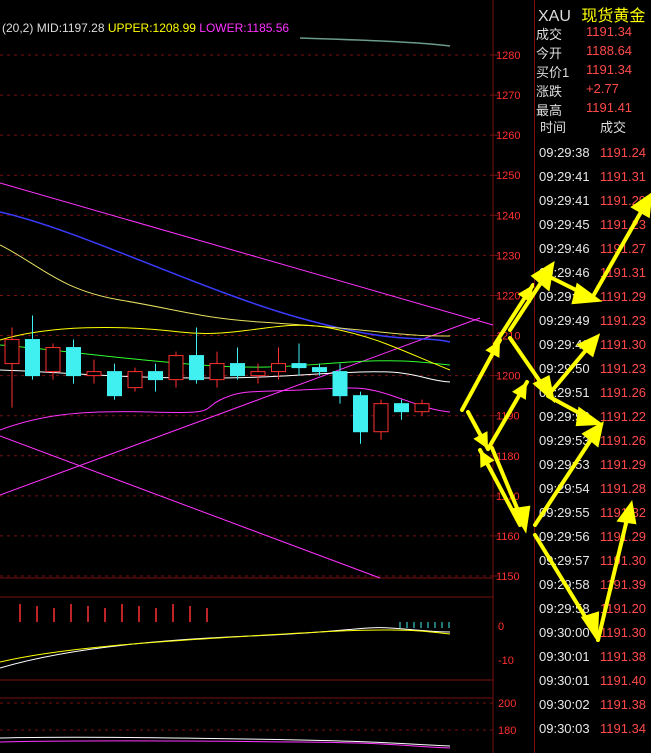  Describe the element at coordinates (564, 416) in the screenshot. I see `trade-time: 09:29:52` at that location.